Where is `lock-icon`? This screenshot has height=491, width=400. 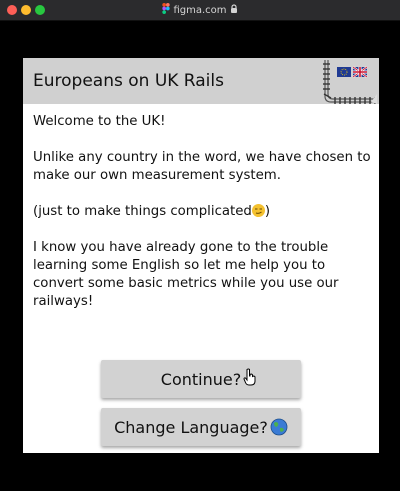
lock-icon is located at coordinates (233, 8).